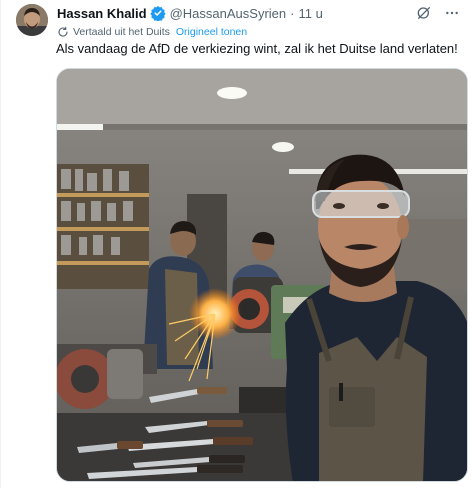 This screenshot has height=488, width=474. What do you see at coordinates (121, 32) in the screenshot?
I see `translation-label: Vertaald uit het Duits` at bounding box center [121, 32].